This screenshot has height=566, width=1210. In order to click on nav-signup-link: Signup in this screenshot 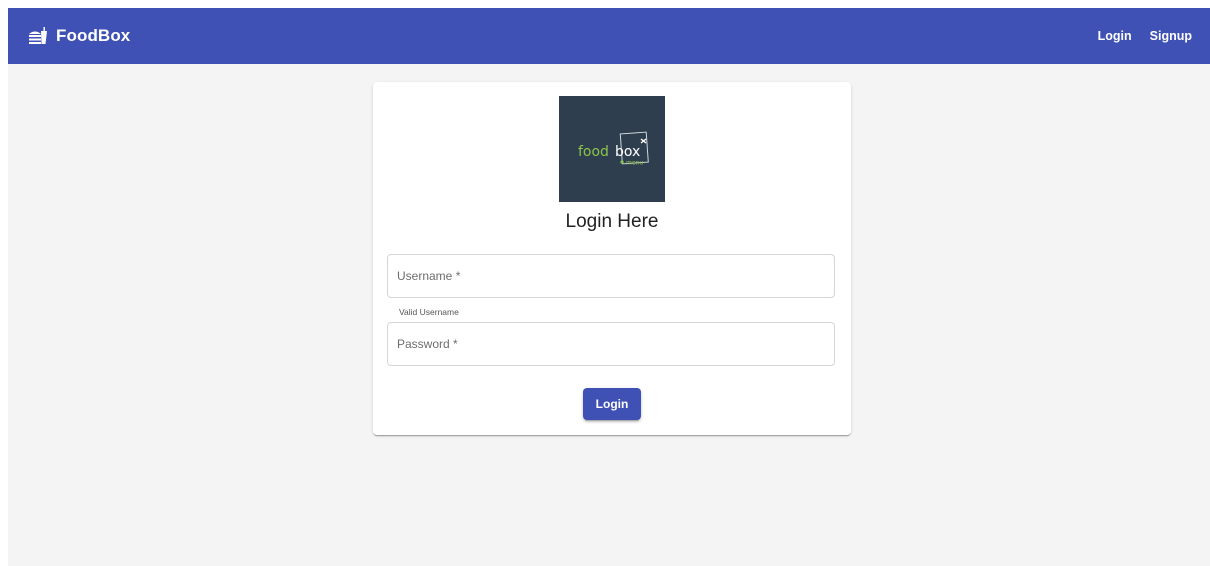, I will do `click(1171, 36)`.